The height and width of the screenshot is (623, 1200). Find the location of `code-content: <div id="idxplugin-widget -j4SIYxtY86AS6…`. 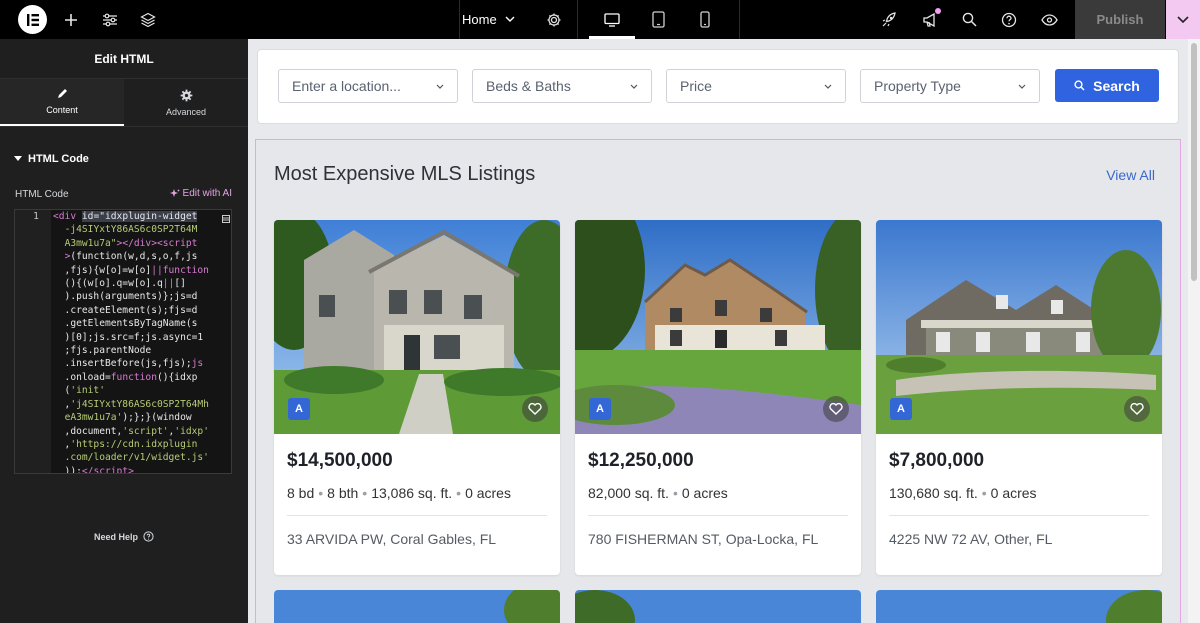

code-content: <div id="idxplugin-widget -j4SIYxtY86AS6… is located at coordinates (139, 341).